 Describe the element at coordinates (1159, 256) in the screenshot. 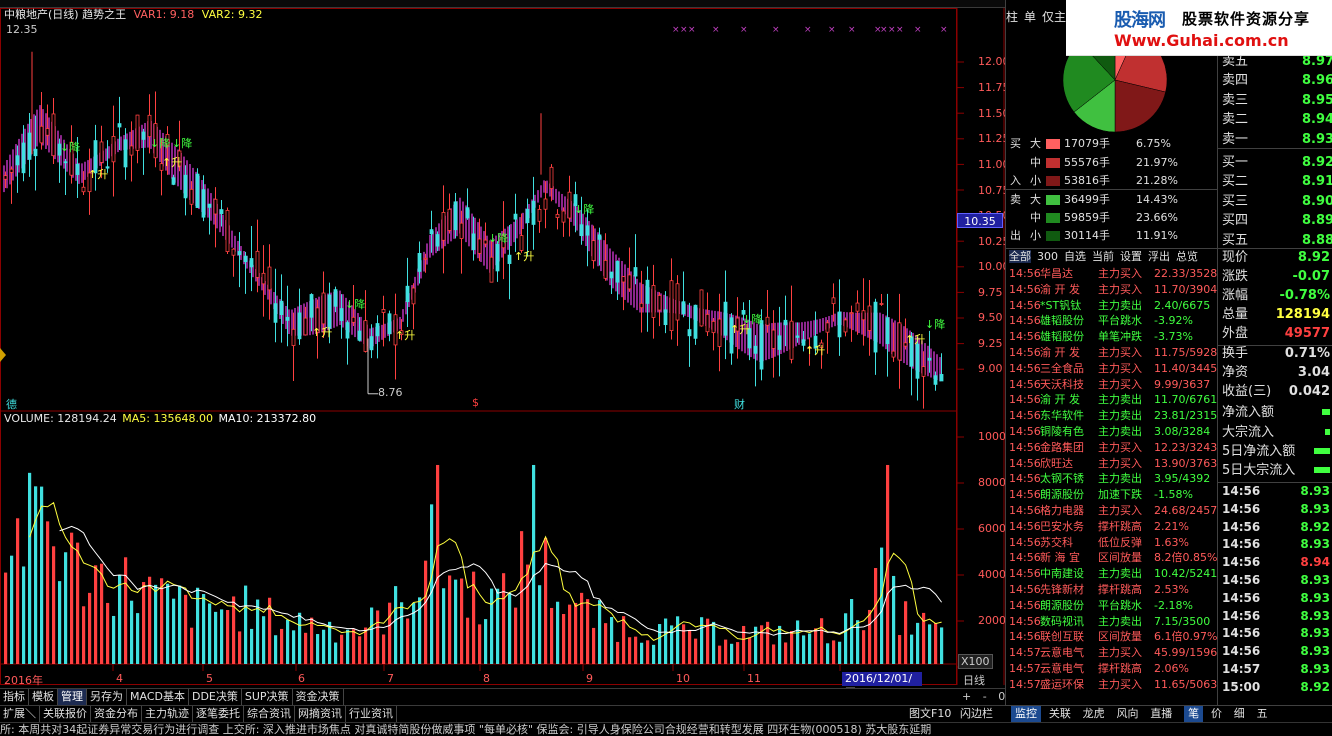

I see `filter-float: 浮出` at that location.